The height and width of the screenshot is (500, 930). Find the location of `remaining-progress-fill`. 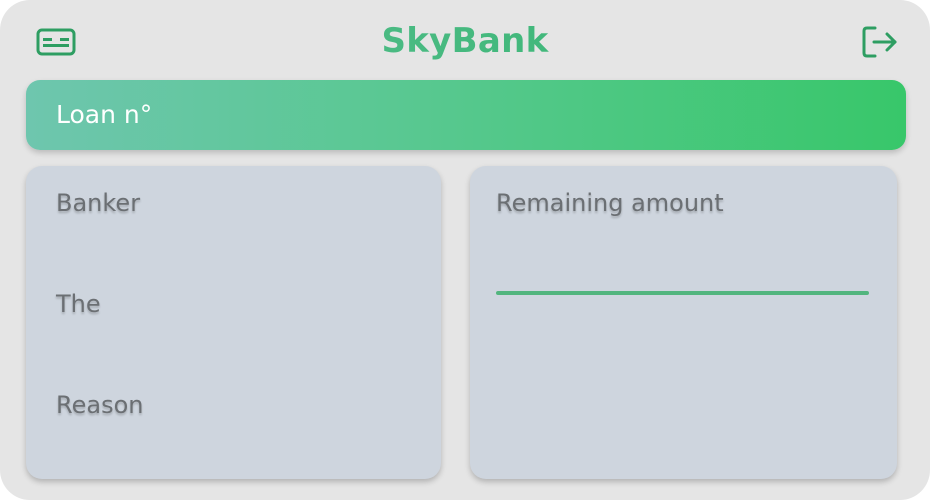

remaining-progress-fill is located at coordinates (682, 293).